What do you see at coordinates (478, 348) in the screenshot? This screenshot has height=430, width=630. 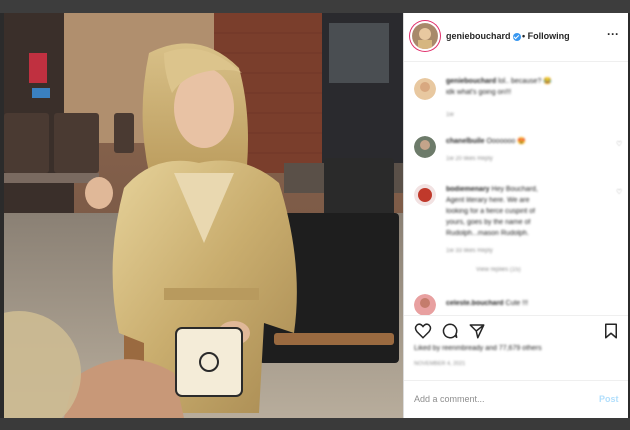 I see `likes-summary: Liked by reenmbready and 77,679 others` at bounding box center [478, 348].